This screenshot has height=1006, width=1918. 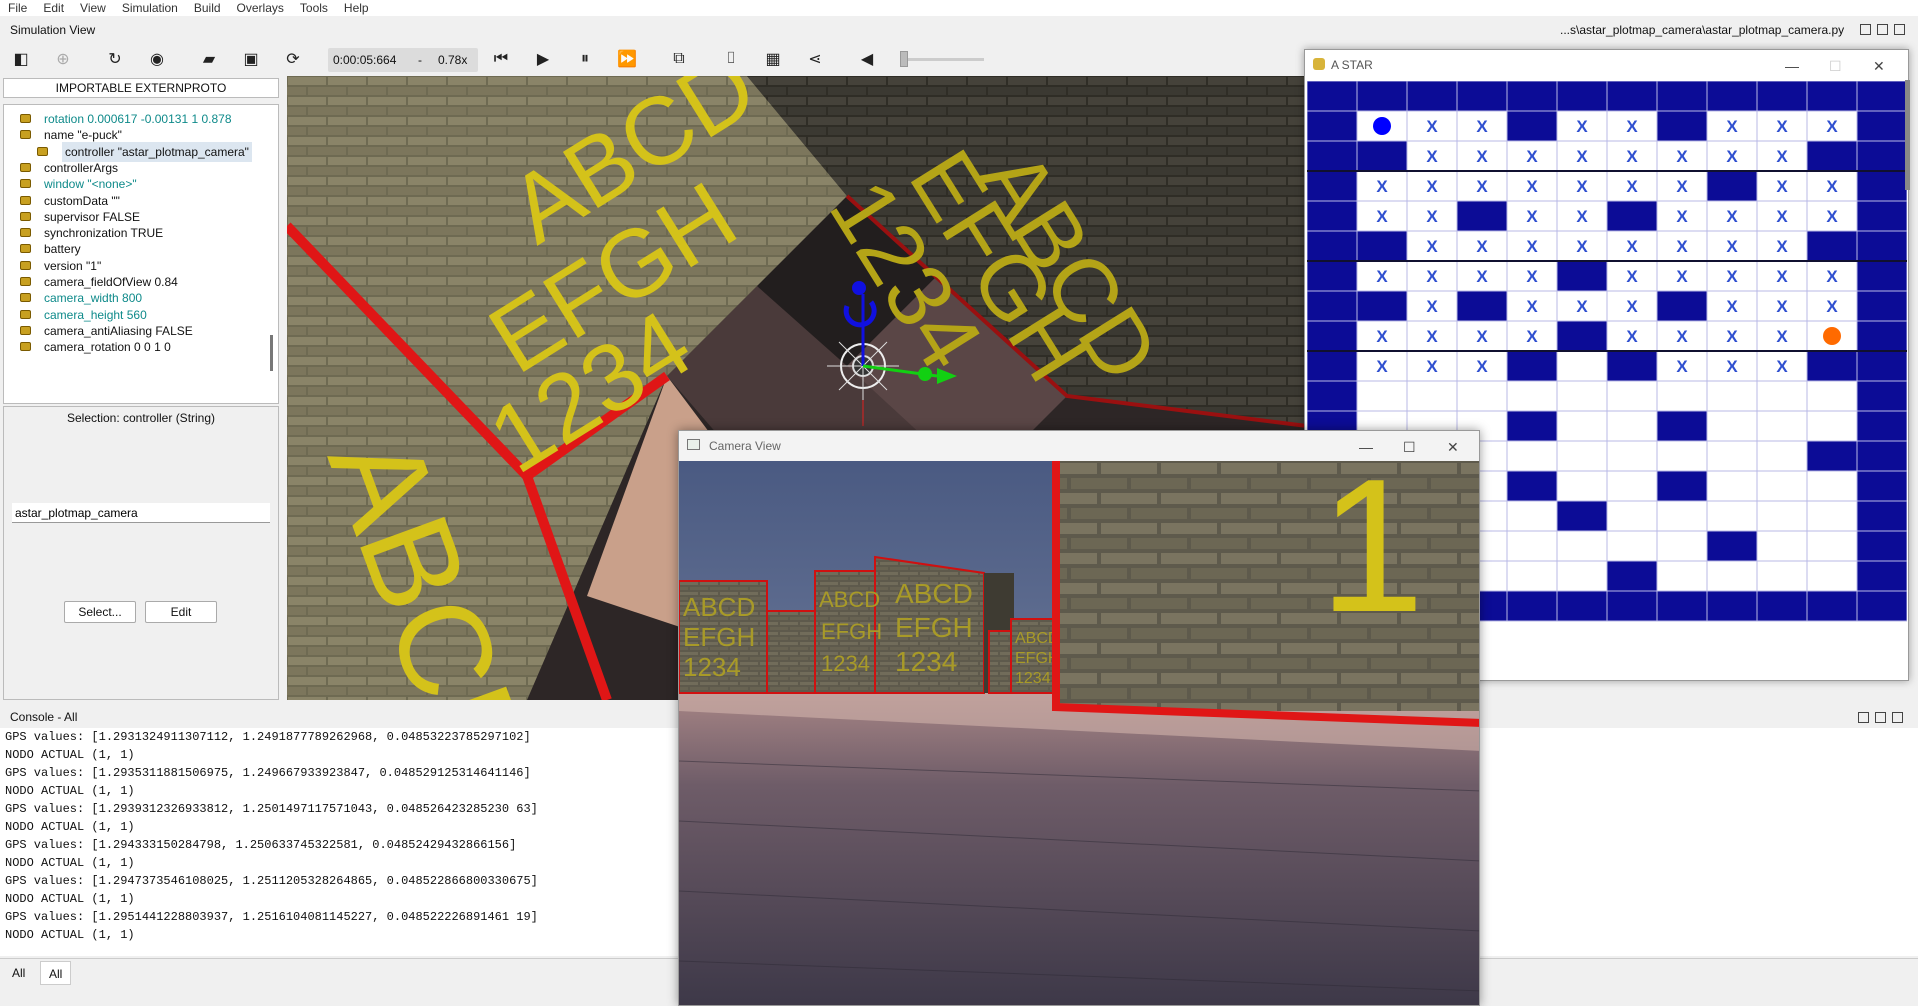 I want to click on step-icon: ▶, so click(x=543, y=59).